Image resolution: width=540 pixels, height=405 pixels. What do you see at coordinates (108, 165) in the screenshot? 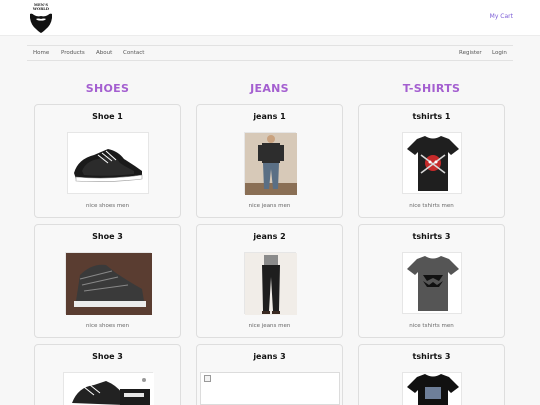
I see `sneaker-image` at bounding box center [108, 165].